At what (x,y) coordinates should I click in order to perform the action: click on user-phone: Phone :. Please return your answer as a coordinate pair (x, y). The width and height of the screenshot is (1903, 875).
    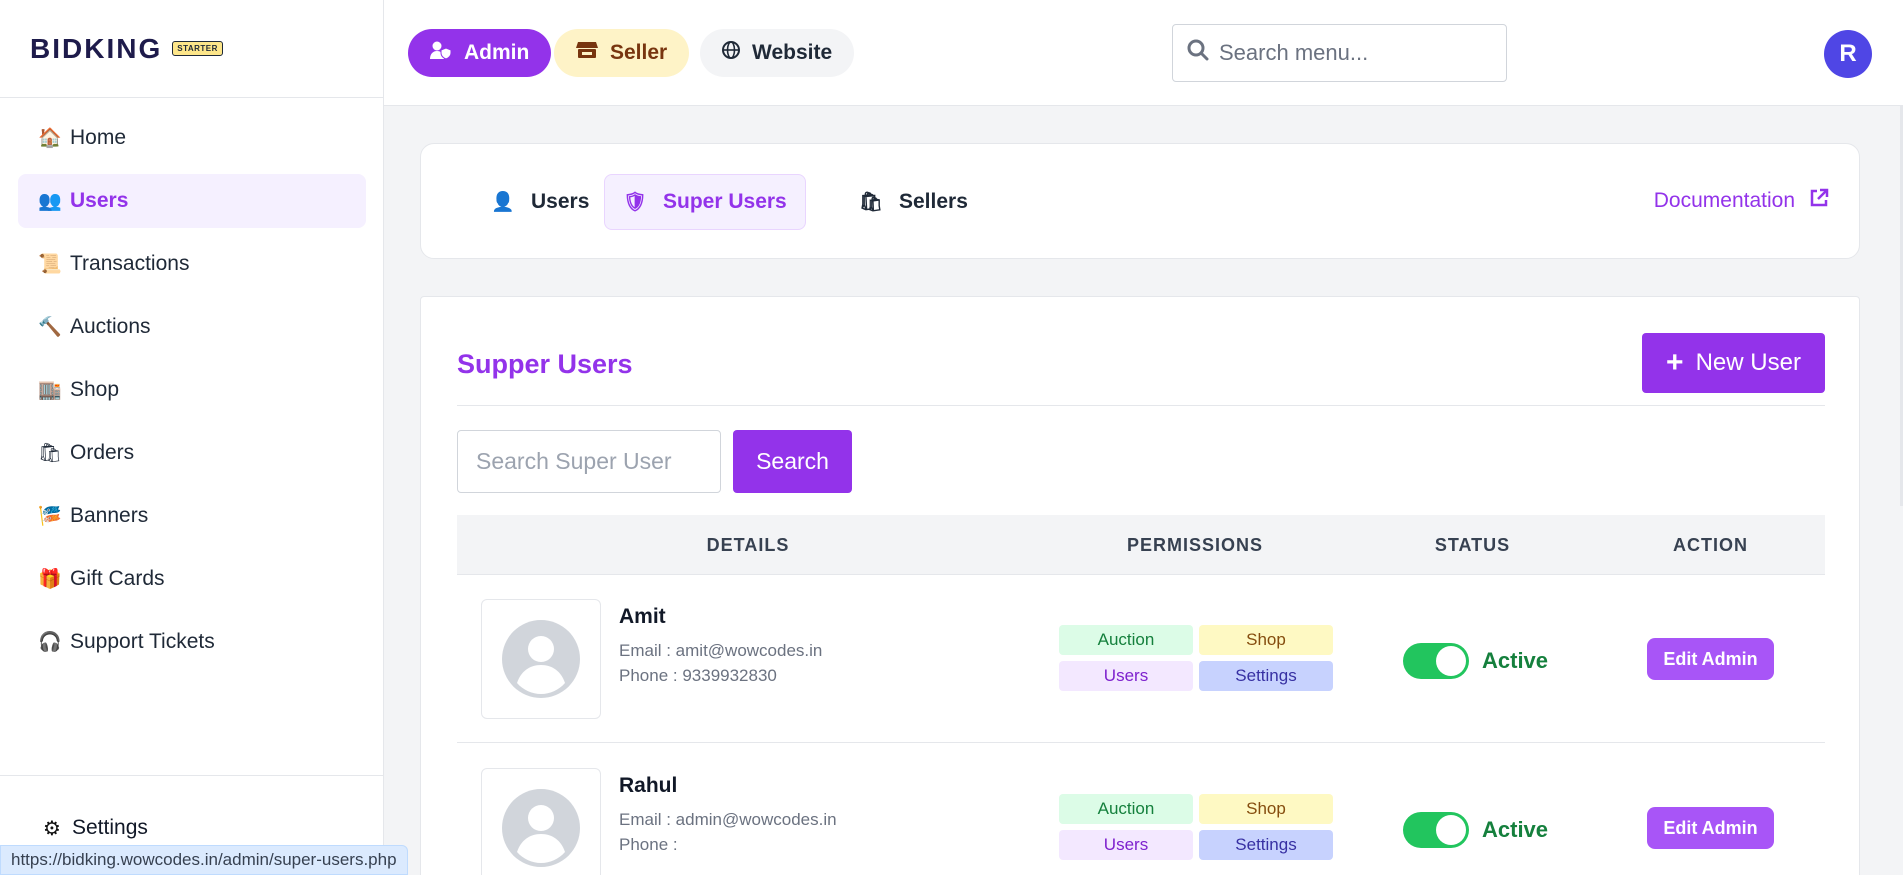
    Looking at the image, I should click on (648, 844).